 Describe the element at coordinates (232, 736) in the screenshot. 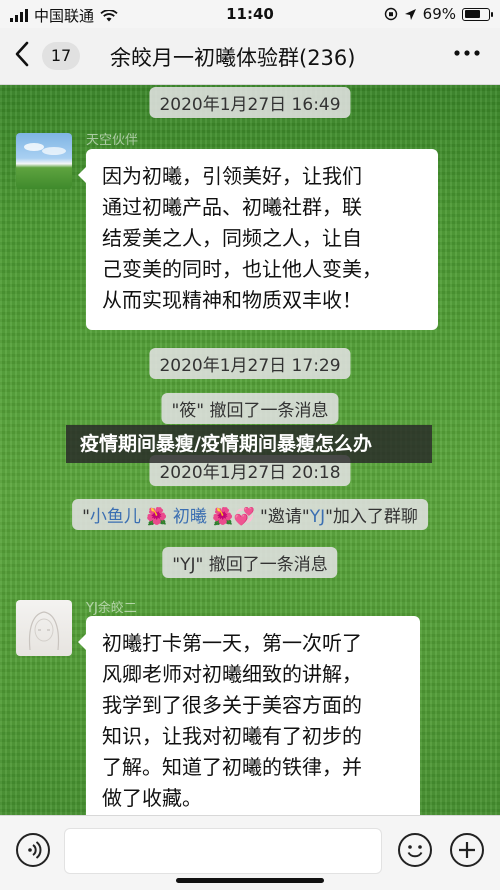

I see `message-line: 知识，让我对初曦有了初步的` at that location.